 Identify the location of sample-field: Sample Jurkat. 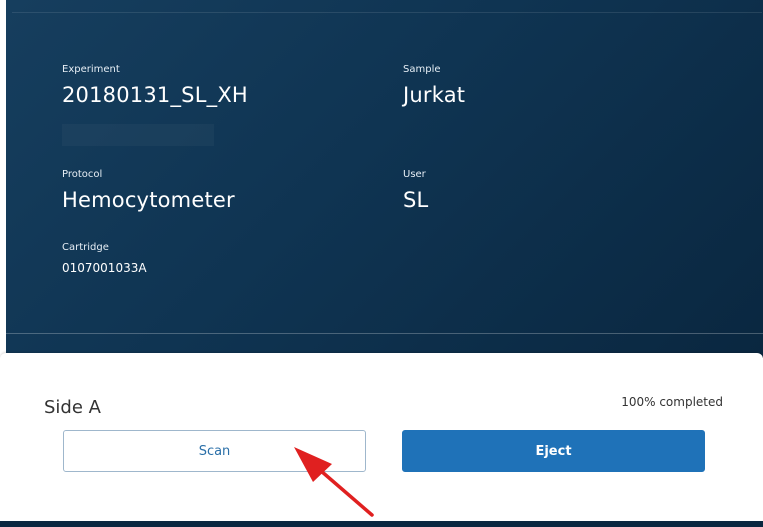
(434, 86).